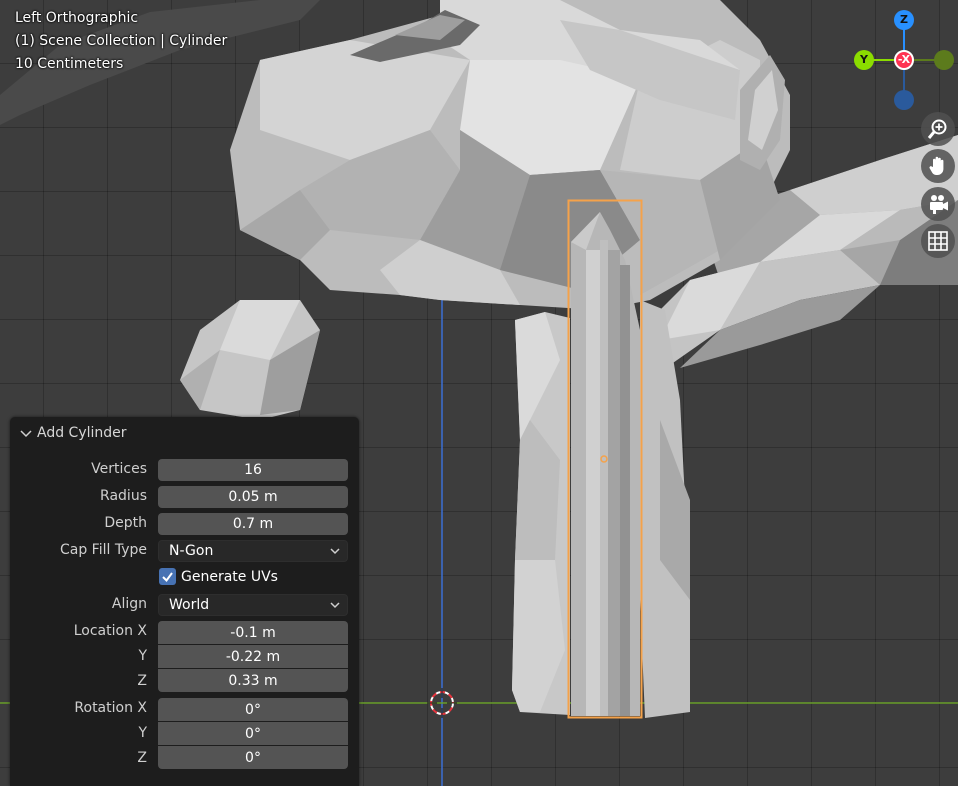 The width and height of the screenshot is (958, 786). I want to click on zoom-icon, so click(937, 129).